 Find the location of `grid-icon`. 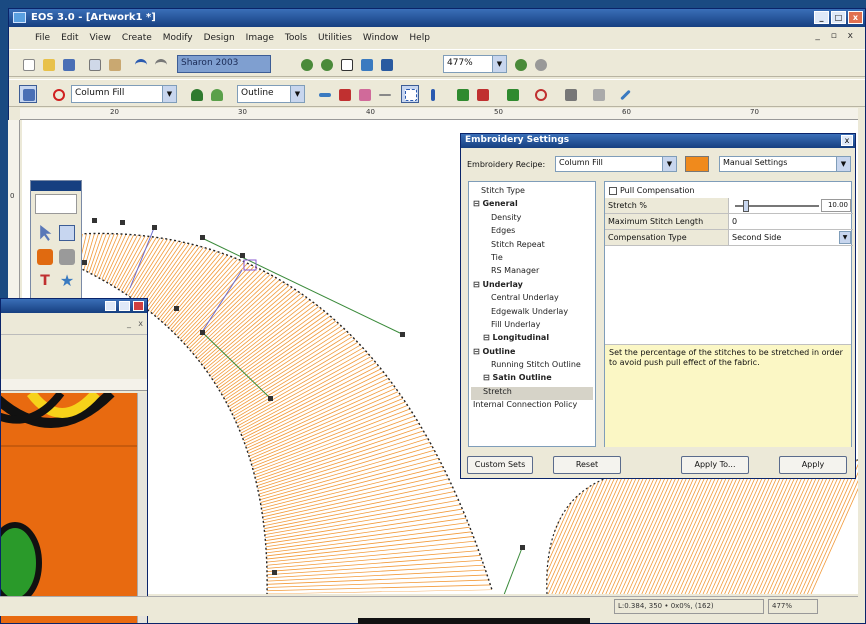

grid-icon is located at coordinates (346, 64).